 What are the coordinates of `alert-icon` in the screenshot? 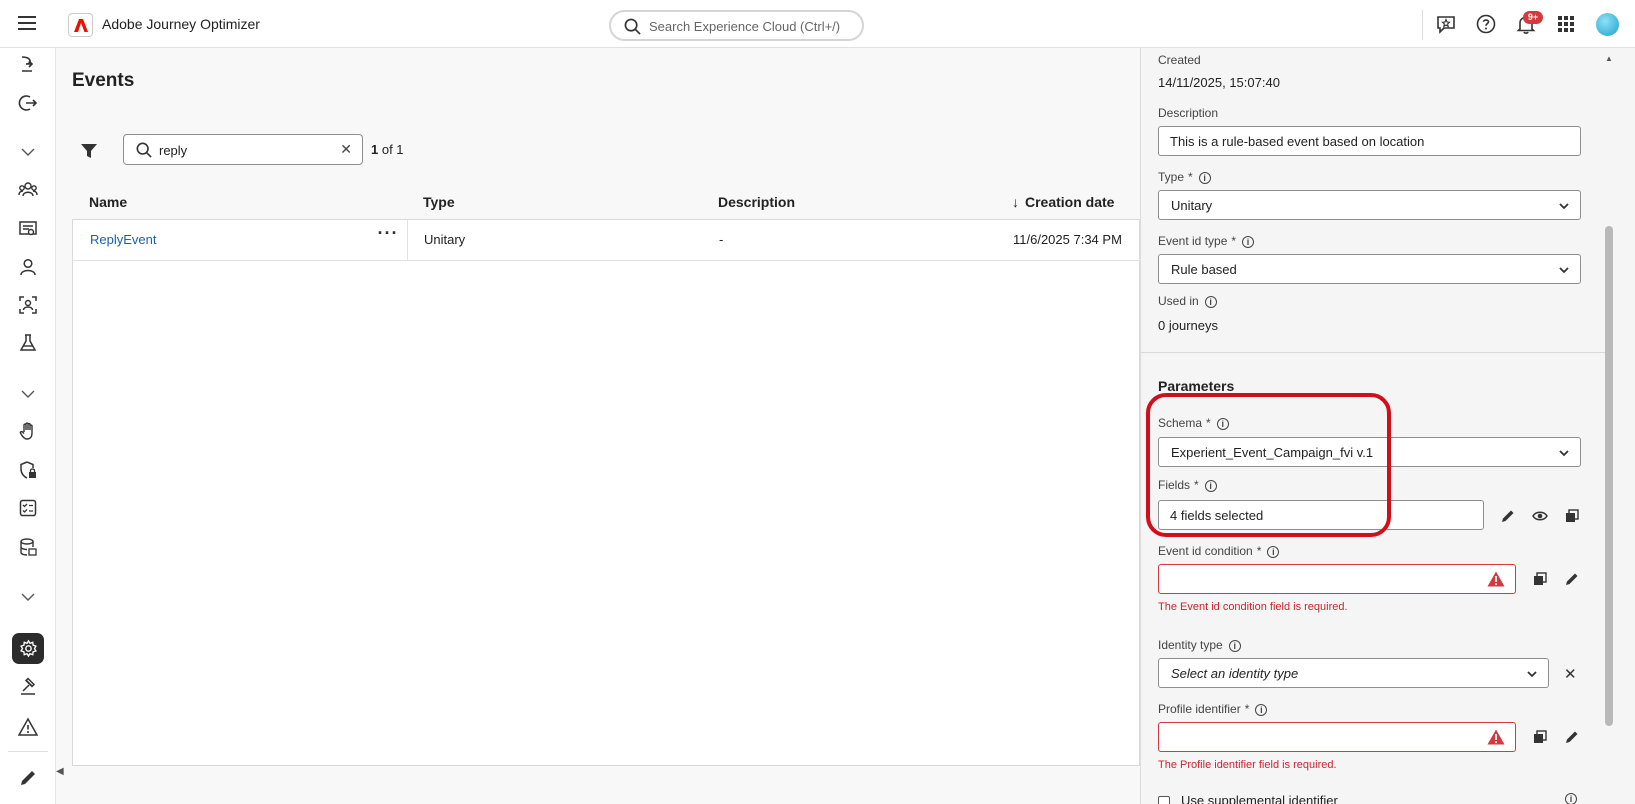 It's located at (28, 727).